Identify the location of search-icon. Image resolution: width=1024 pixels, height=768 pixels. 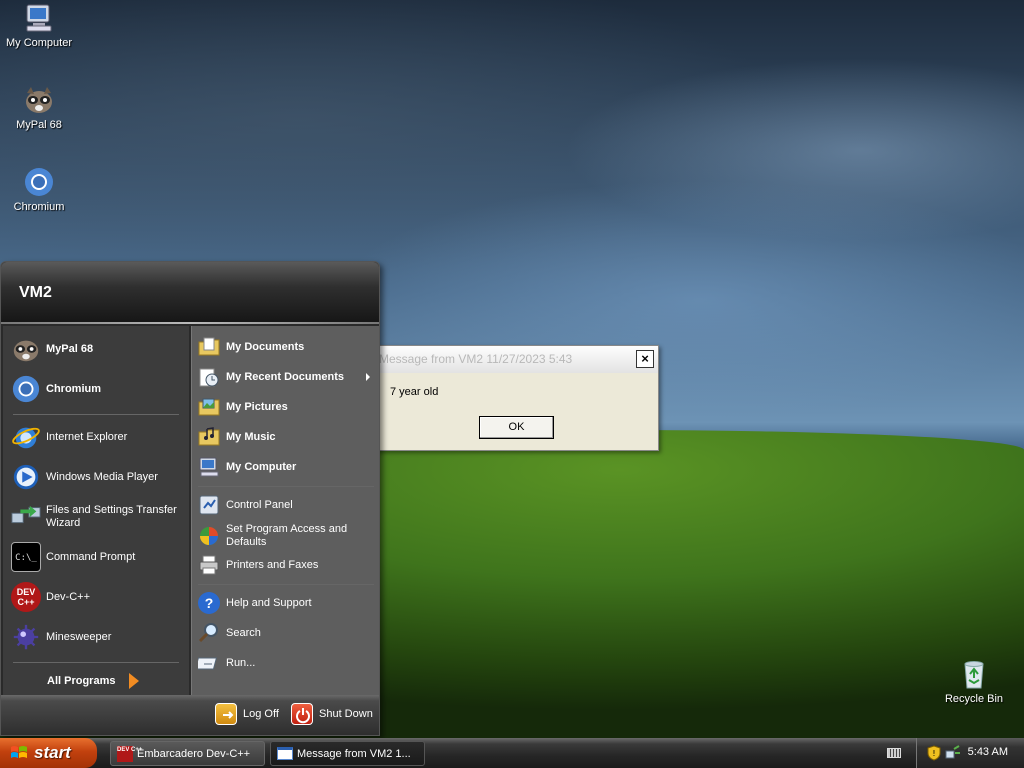
(209, 633).